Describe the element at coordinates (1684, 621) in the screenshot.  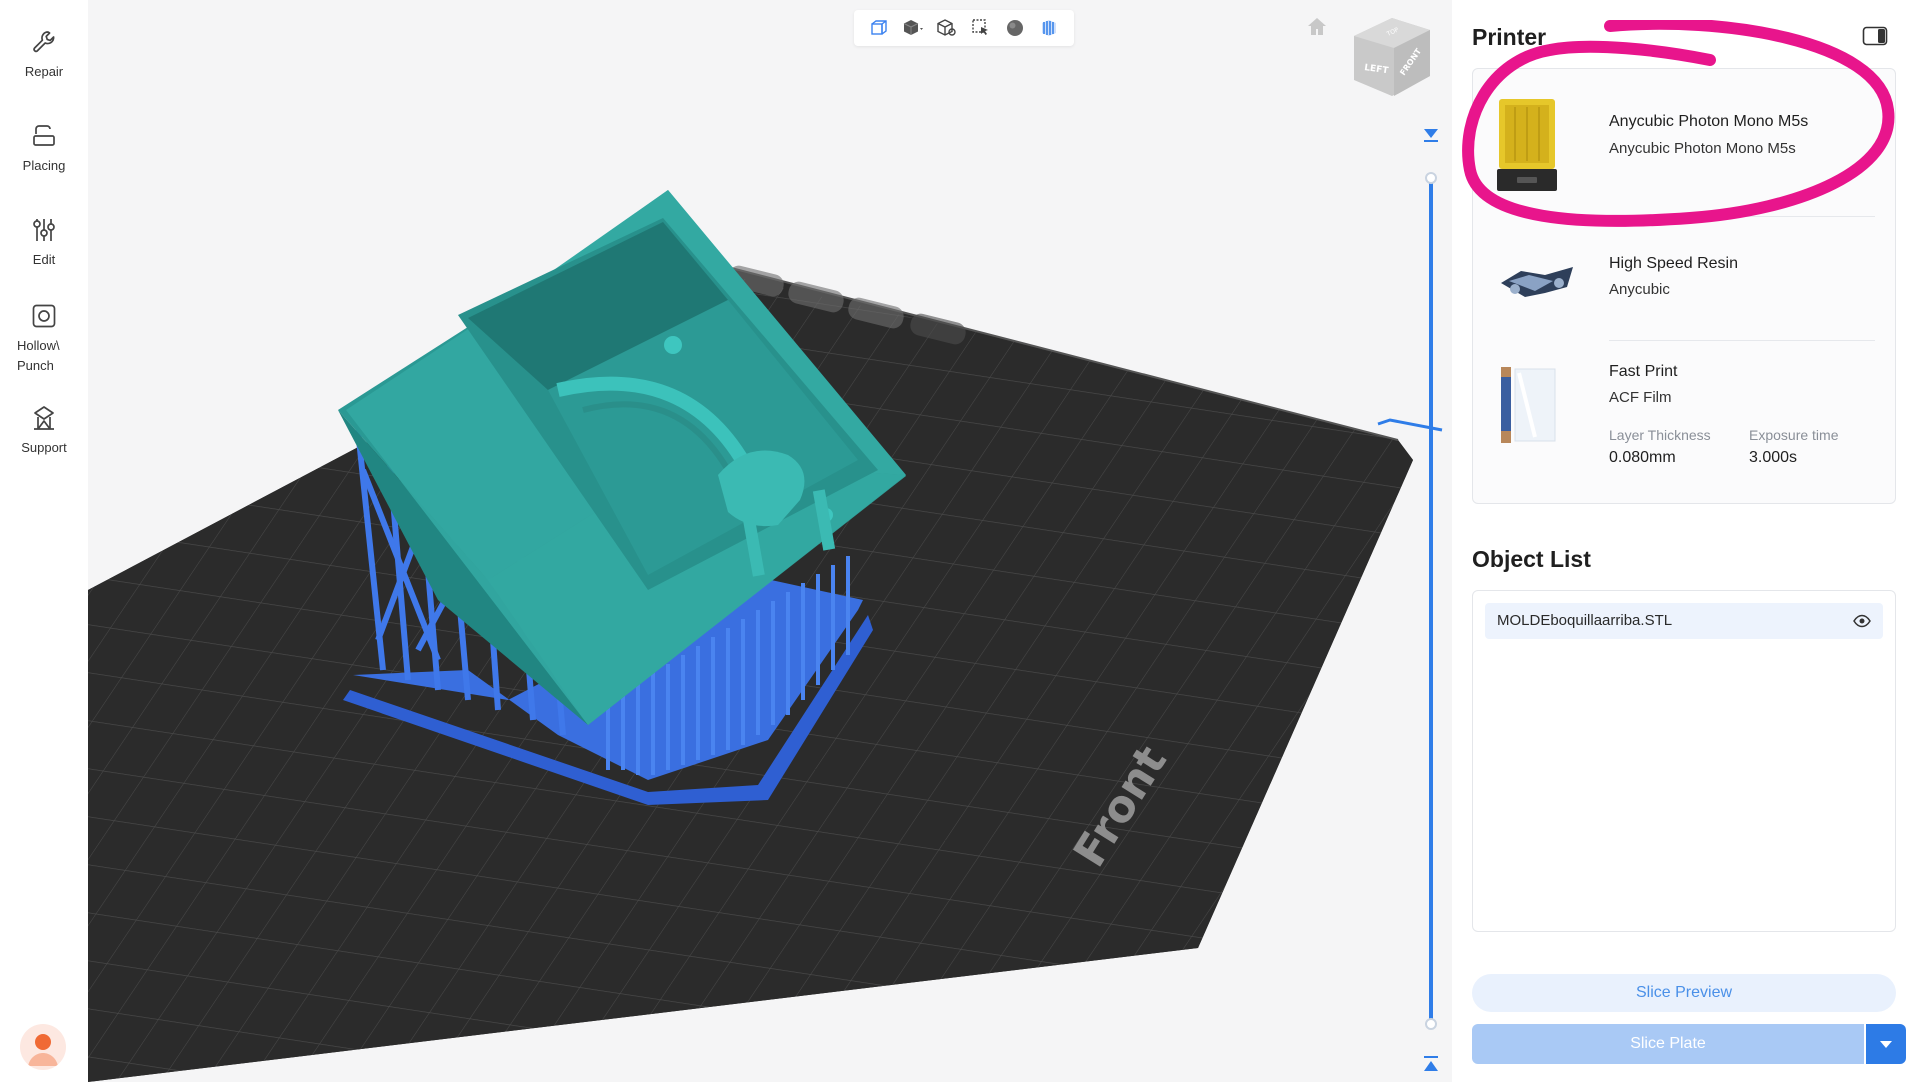
I see `object-list-item: MOLDEboquillaarriba.STL` at that location.